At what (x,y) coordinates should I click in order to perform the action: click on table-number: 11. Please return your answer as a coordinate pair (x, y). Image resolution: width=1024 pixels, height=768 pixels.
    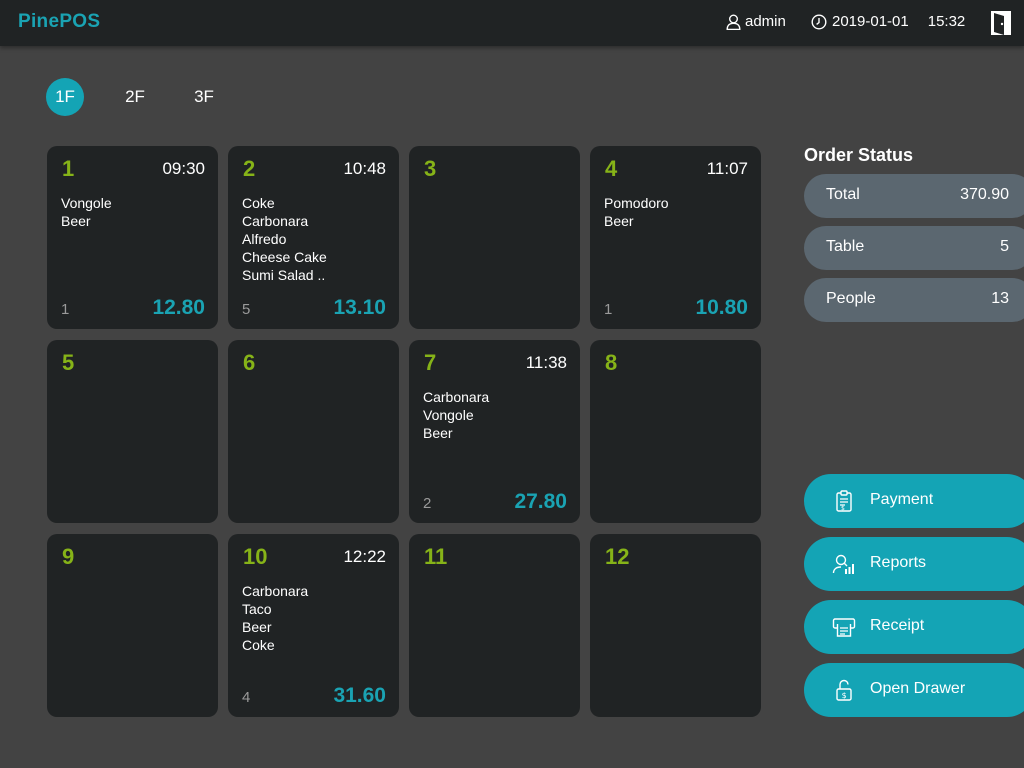
    Looking at the image, I should click on (436, 556).